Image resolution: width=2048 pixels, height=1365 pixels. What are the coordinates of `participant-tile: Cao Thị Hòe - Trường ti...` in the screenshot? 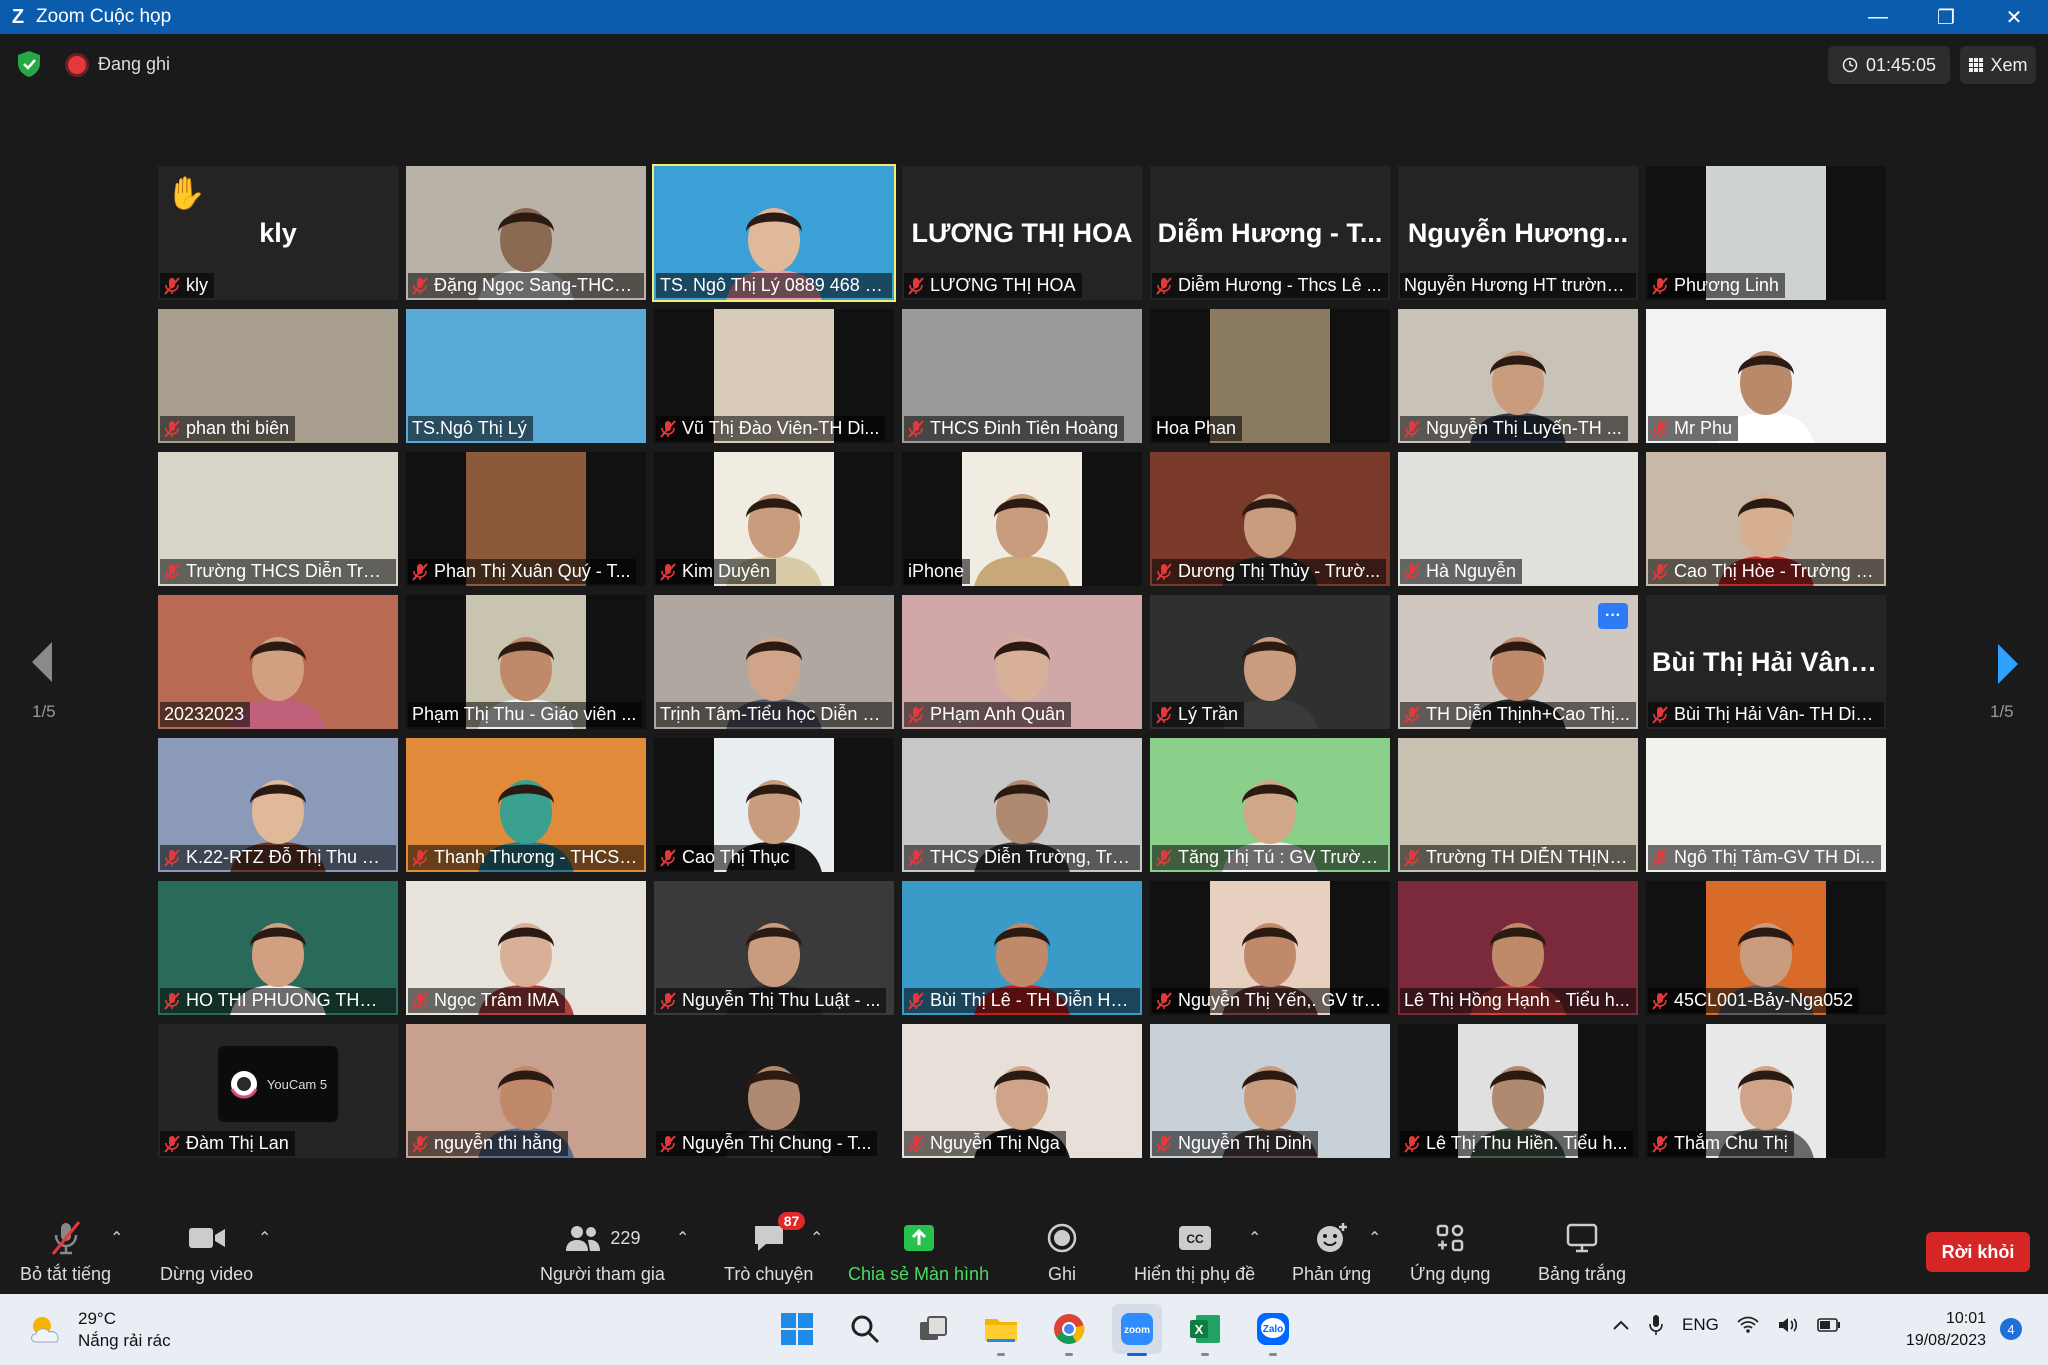 It's located at (1766, 519).